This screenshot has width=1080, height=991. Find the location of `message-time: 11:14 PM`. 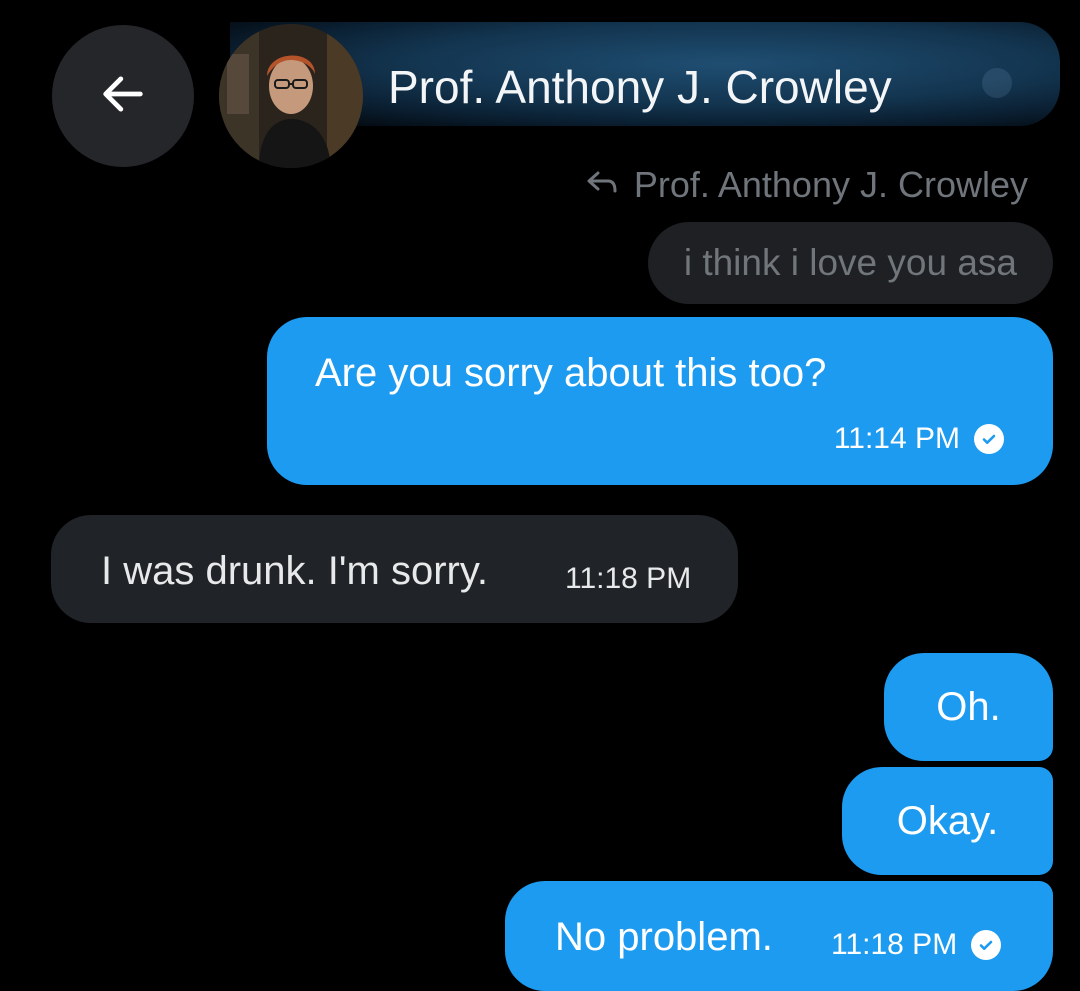

message-time: 11:14 PM is located at coordinates (896, 438).